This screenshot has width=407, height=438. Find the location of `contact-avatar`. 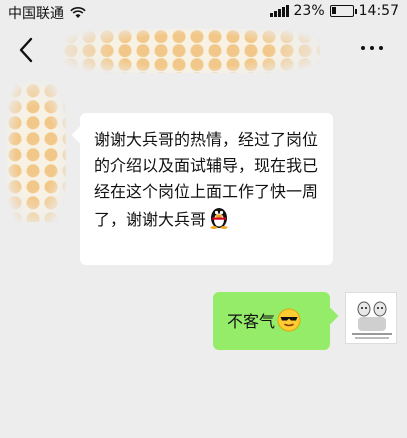

contact-avatar is located at coordinates (36, 152).